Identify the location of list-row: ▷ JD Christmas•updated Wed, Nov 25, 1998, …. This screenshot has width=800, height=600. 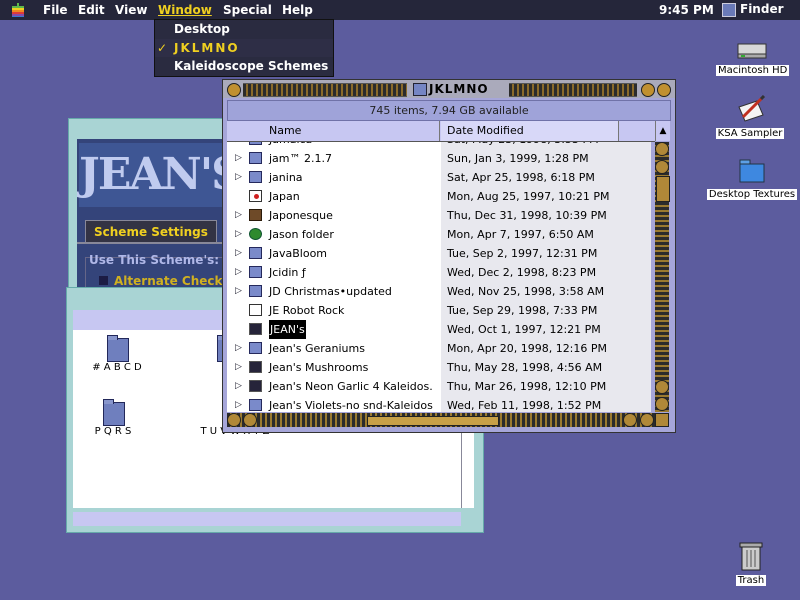
(439, 291).